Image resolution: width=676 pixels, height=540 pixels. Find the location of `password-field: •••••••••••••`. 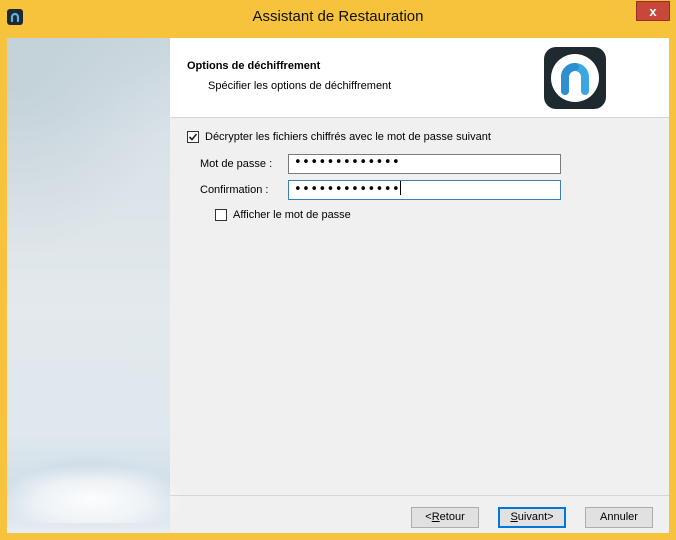

password-field: ••••••••••••• is located at coordinates (424, 164).